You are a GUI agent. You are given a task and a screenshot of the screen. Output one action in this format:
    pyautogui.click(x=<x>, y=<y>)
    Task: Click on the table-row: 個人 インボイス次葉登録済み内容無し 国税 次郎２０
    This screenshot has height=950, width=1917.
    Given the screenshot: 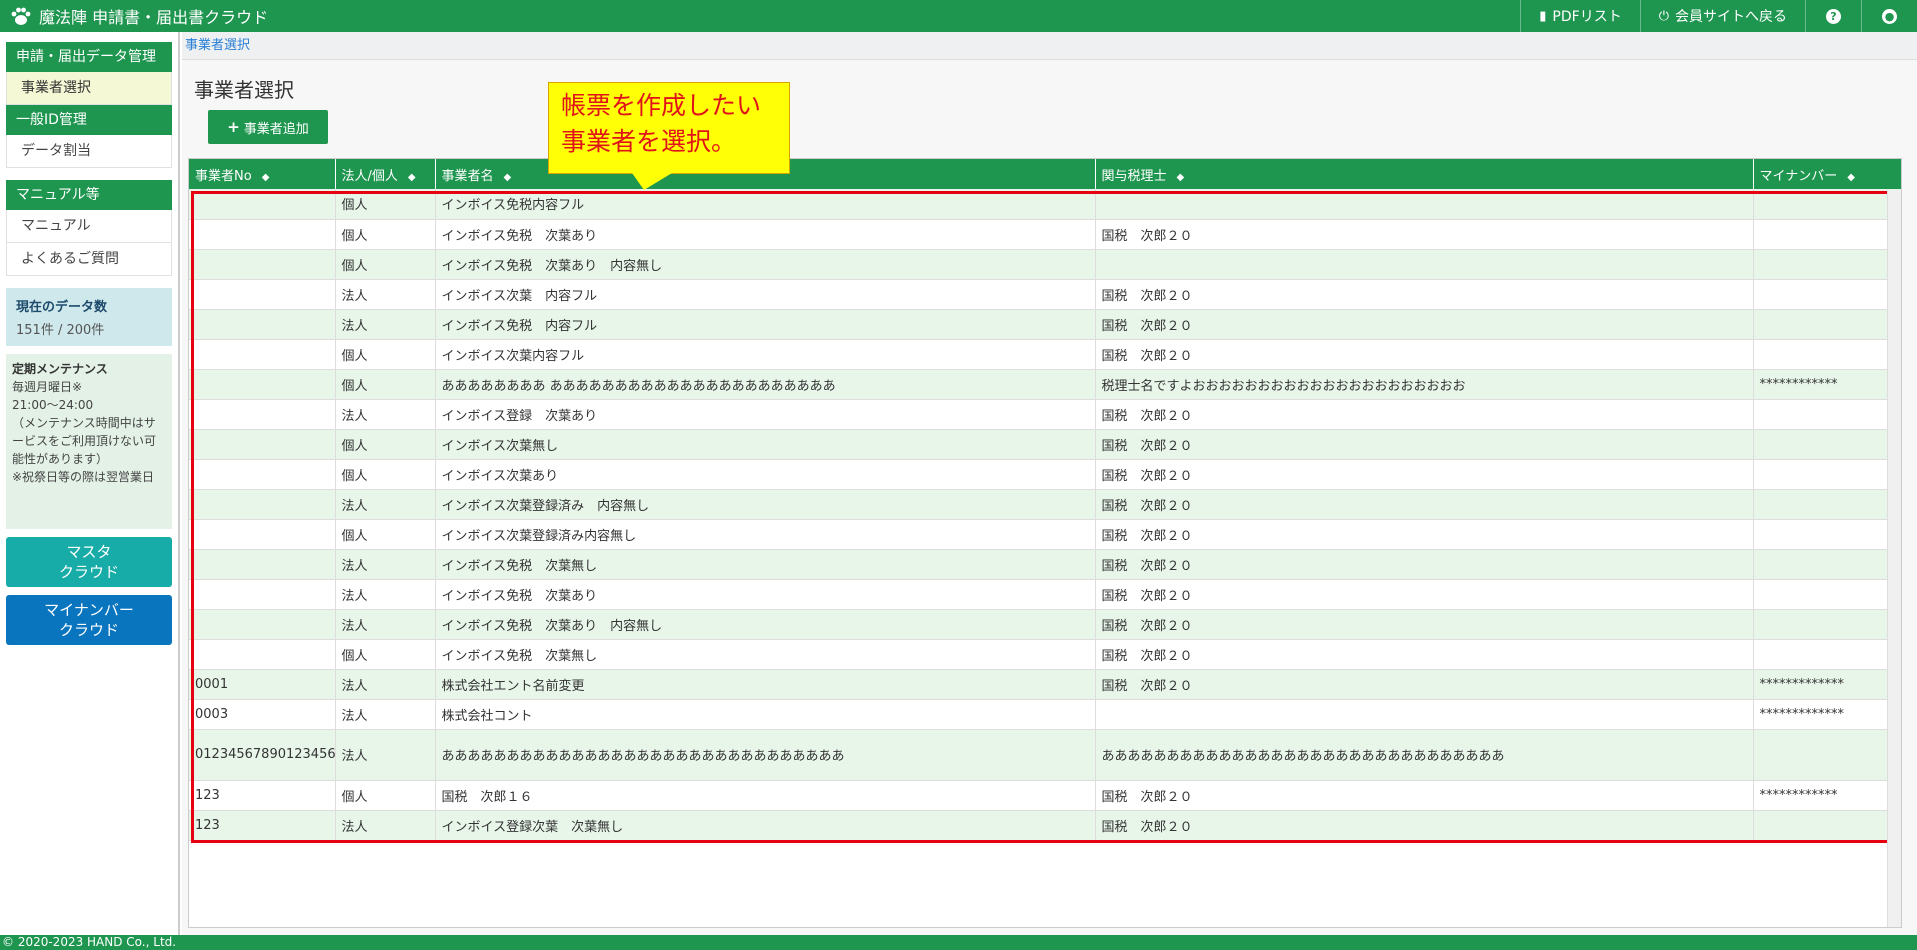 What is the action you would take?
    pyautogui.click(x=1045, y=534)
    